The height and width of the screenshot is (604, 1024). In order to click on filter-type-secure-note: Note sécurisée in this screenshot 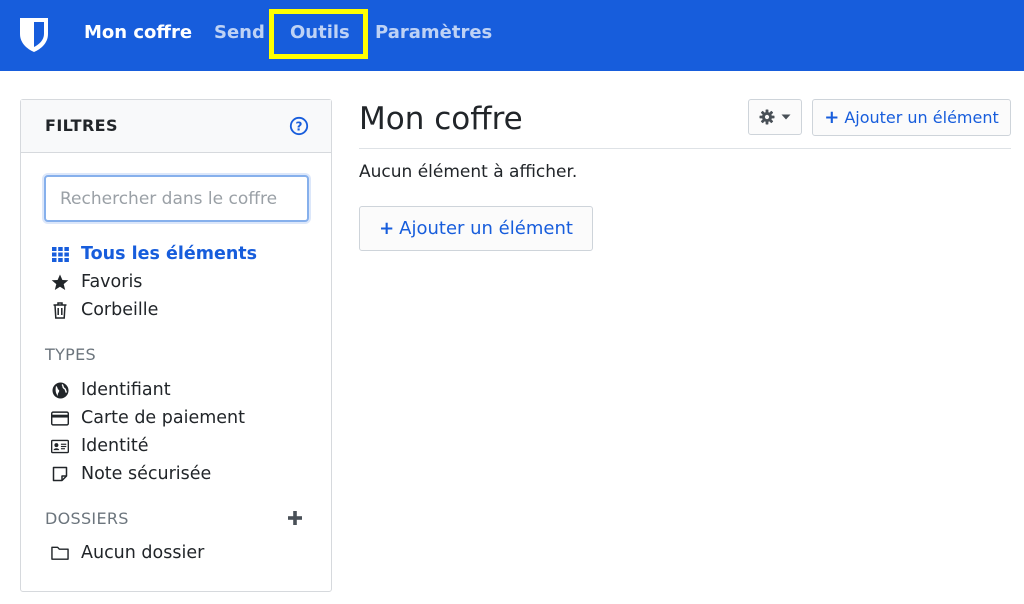, I will do `click(131, 474)`.